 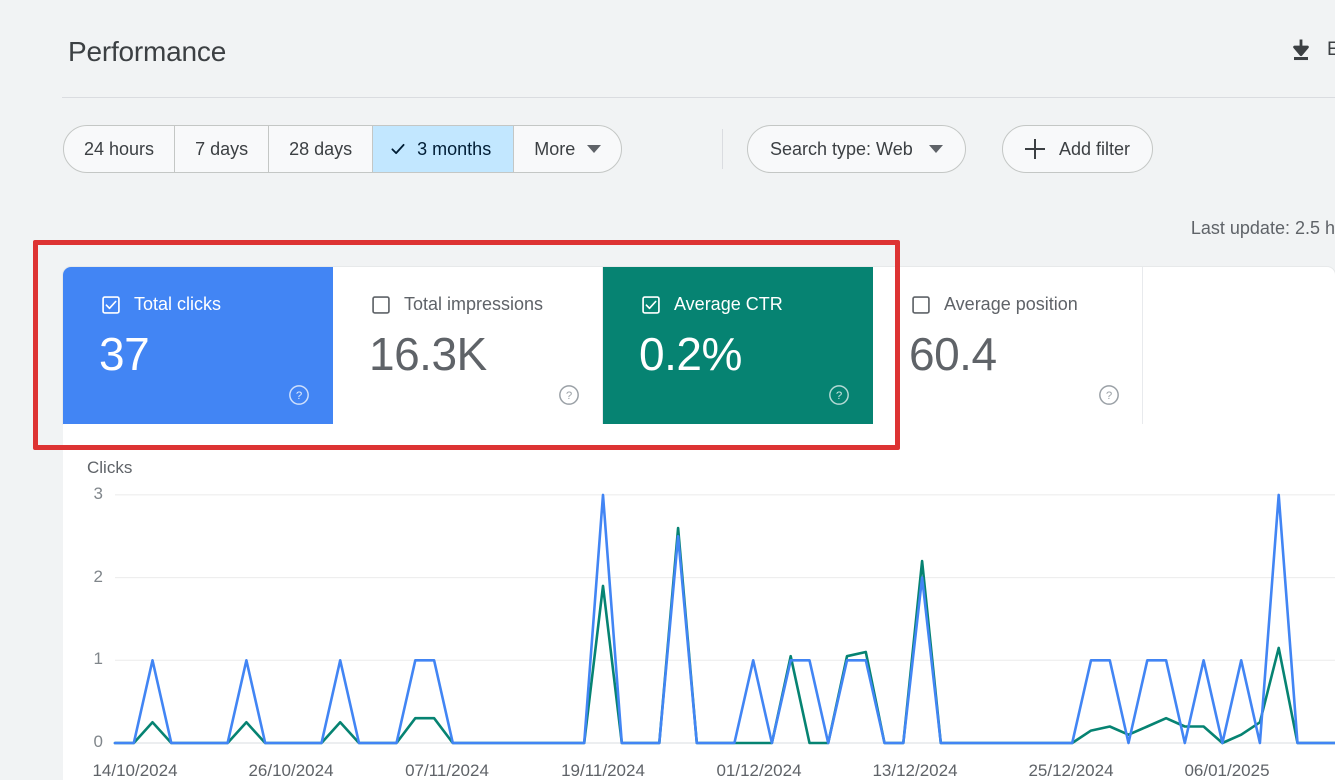 What do you see at coordinates (667, 150) in the screenshot?
I see `filter-bar: 24 hours 7 days 28 days 3 months More Se` at bounding box center [667, 150].